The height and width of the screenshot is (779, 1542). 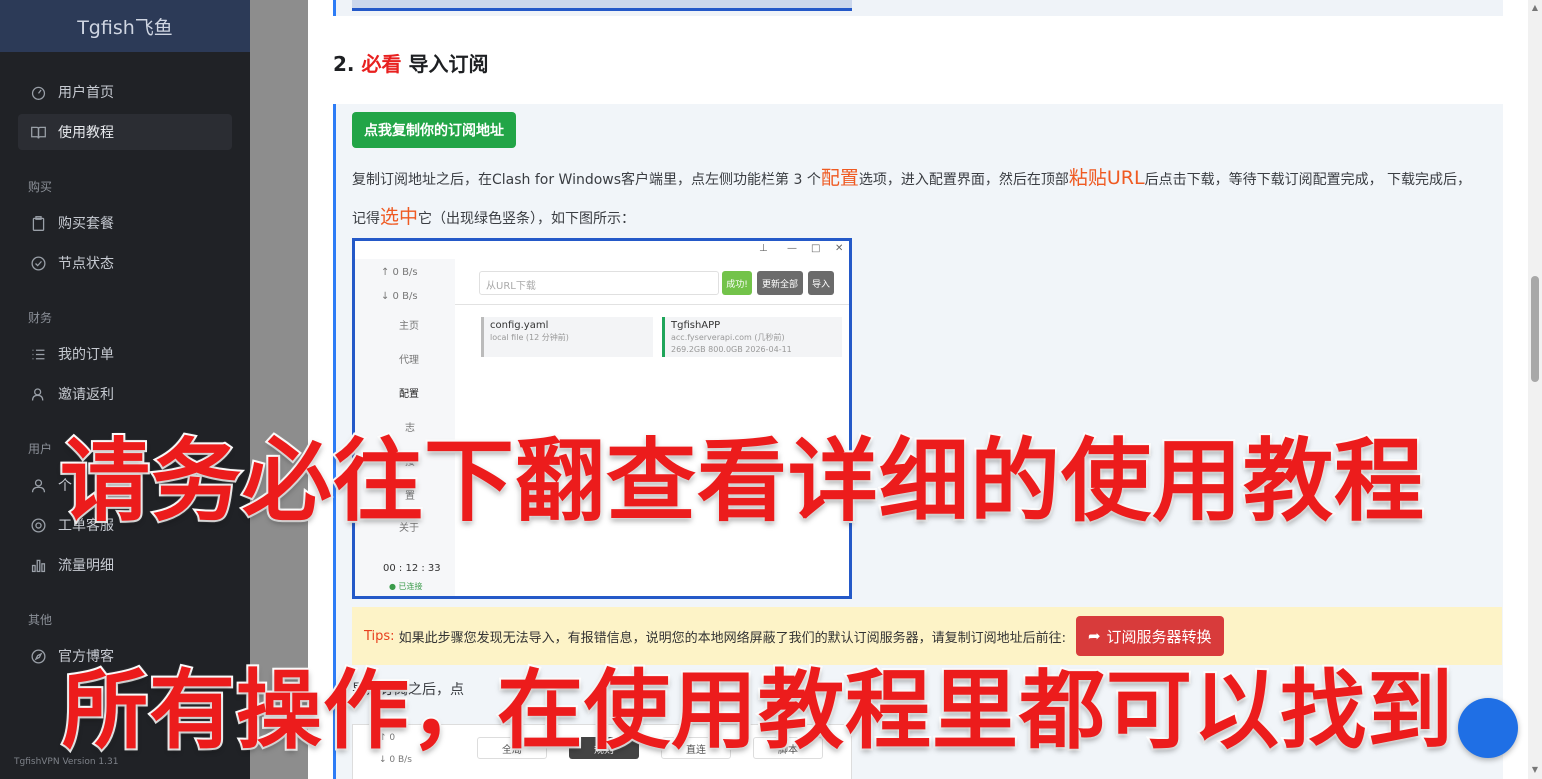 What do you see at coordinates (602, 5) in the screenshot?
I see `previous-screenshot` at bounding box center [602, 5].